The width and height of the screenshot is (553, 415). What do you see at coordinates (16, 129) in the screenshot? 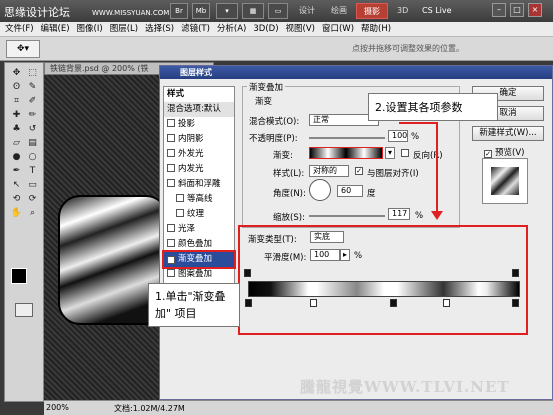
I see `clone-stamp-icon: ♣` at bounding box center [16, 129].